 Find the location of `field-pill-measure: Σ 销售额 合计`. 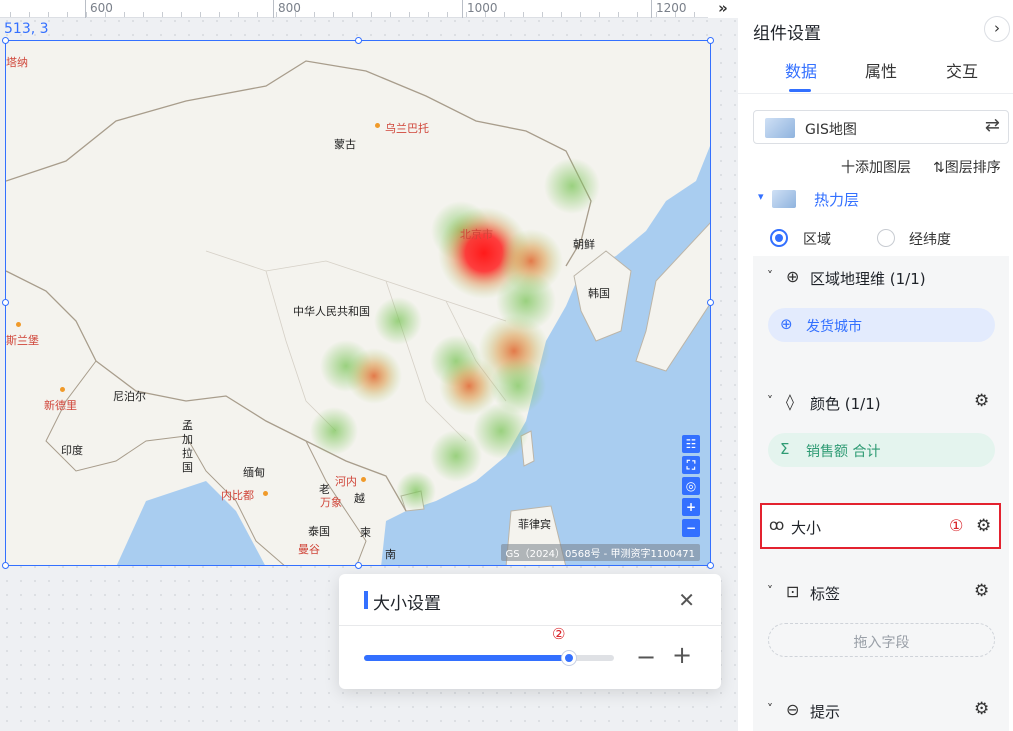

field-pill-measure: Σ 销售额 合计 is located at coordinates (881, 450).